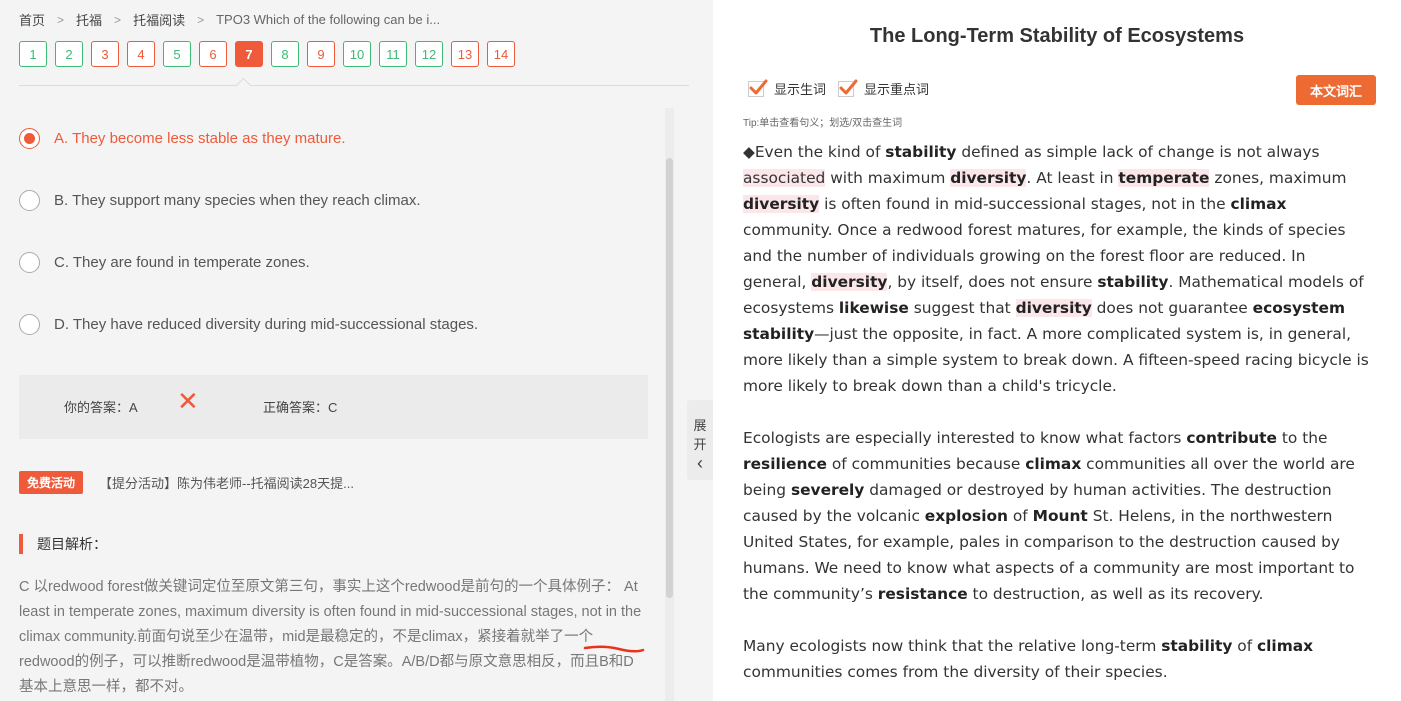 The image size is (1401, 701). What do you see at coordinates (33, 54) in the screenshot?
I see `question-number-button: 1` at bounding box center [33, 54].